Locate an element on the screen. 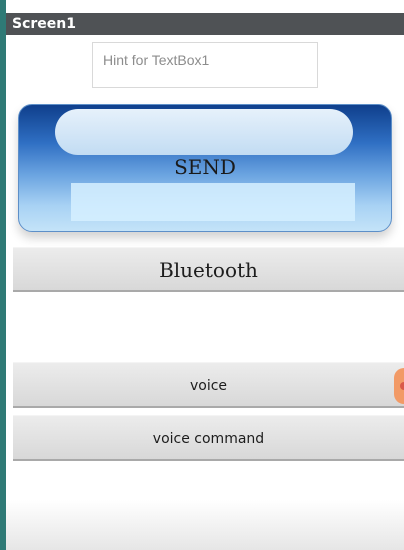 The height and width of the screenshot is (550, 404). floating-action-button is located at coordinates (399, 386).